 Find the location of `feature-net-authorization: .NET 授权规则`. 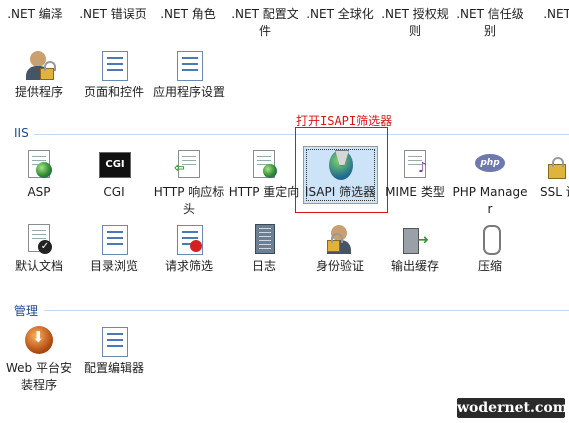

feature-net-authorization: .NET 授权规则 is located at coordinates (415, 23).